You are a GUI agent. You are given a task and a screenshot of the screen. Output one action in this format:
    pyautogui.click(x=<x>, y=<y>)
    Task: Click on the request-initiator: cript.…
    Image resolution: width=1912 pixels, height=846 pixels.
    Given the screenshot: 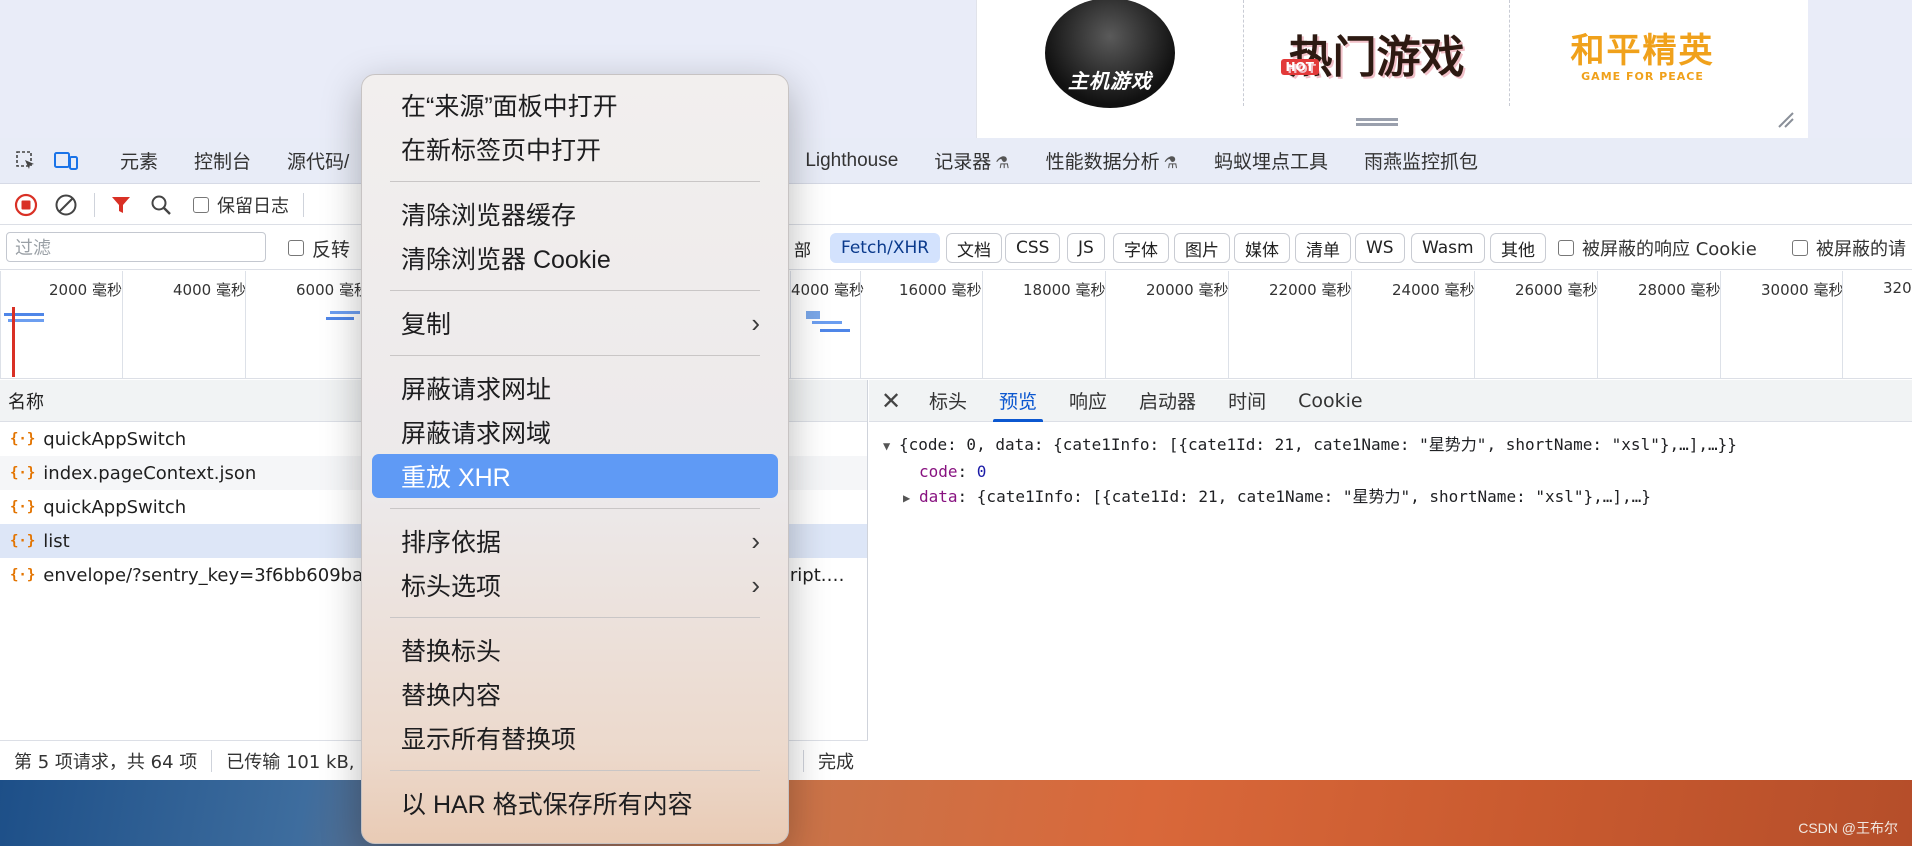 What is the action you would take?
    pyautogui.click(x=812, y=575)
    